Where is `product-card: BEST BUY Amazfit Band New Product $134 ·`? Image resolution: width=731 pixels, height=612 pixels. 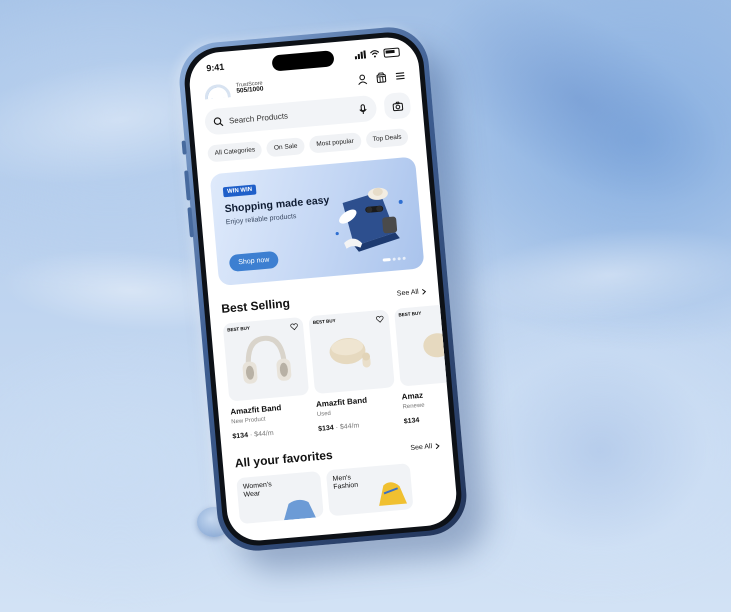 product-card: BEST BUY Amazfit Band New Product $134 · is located at coordinates (267, 378).